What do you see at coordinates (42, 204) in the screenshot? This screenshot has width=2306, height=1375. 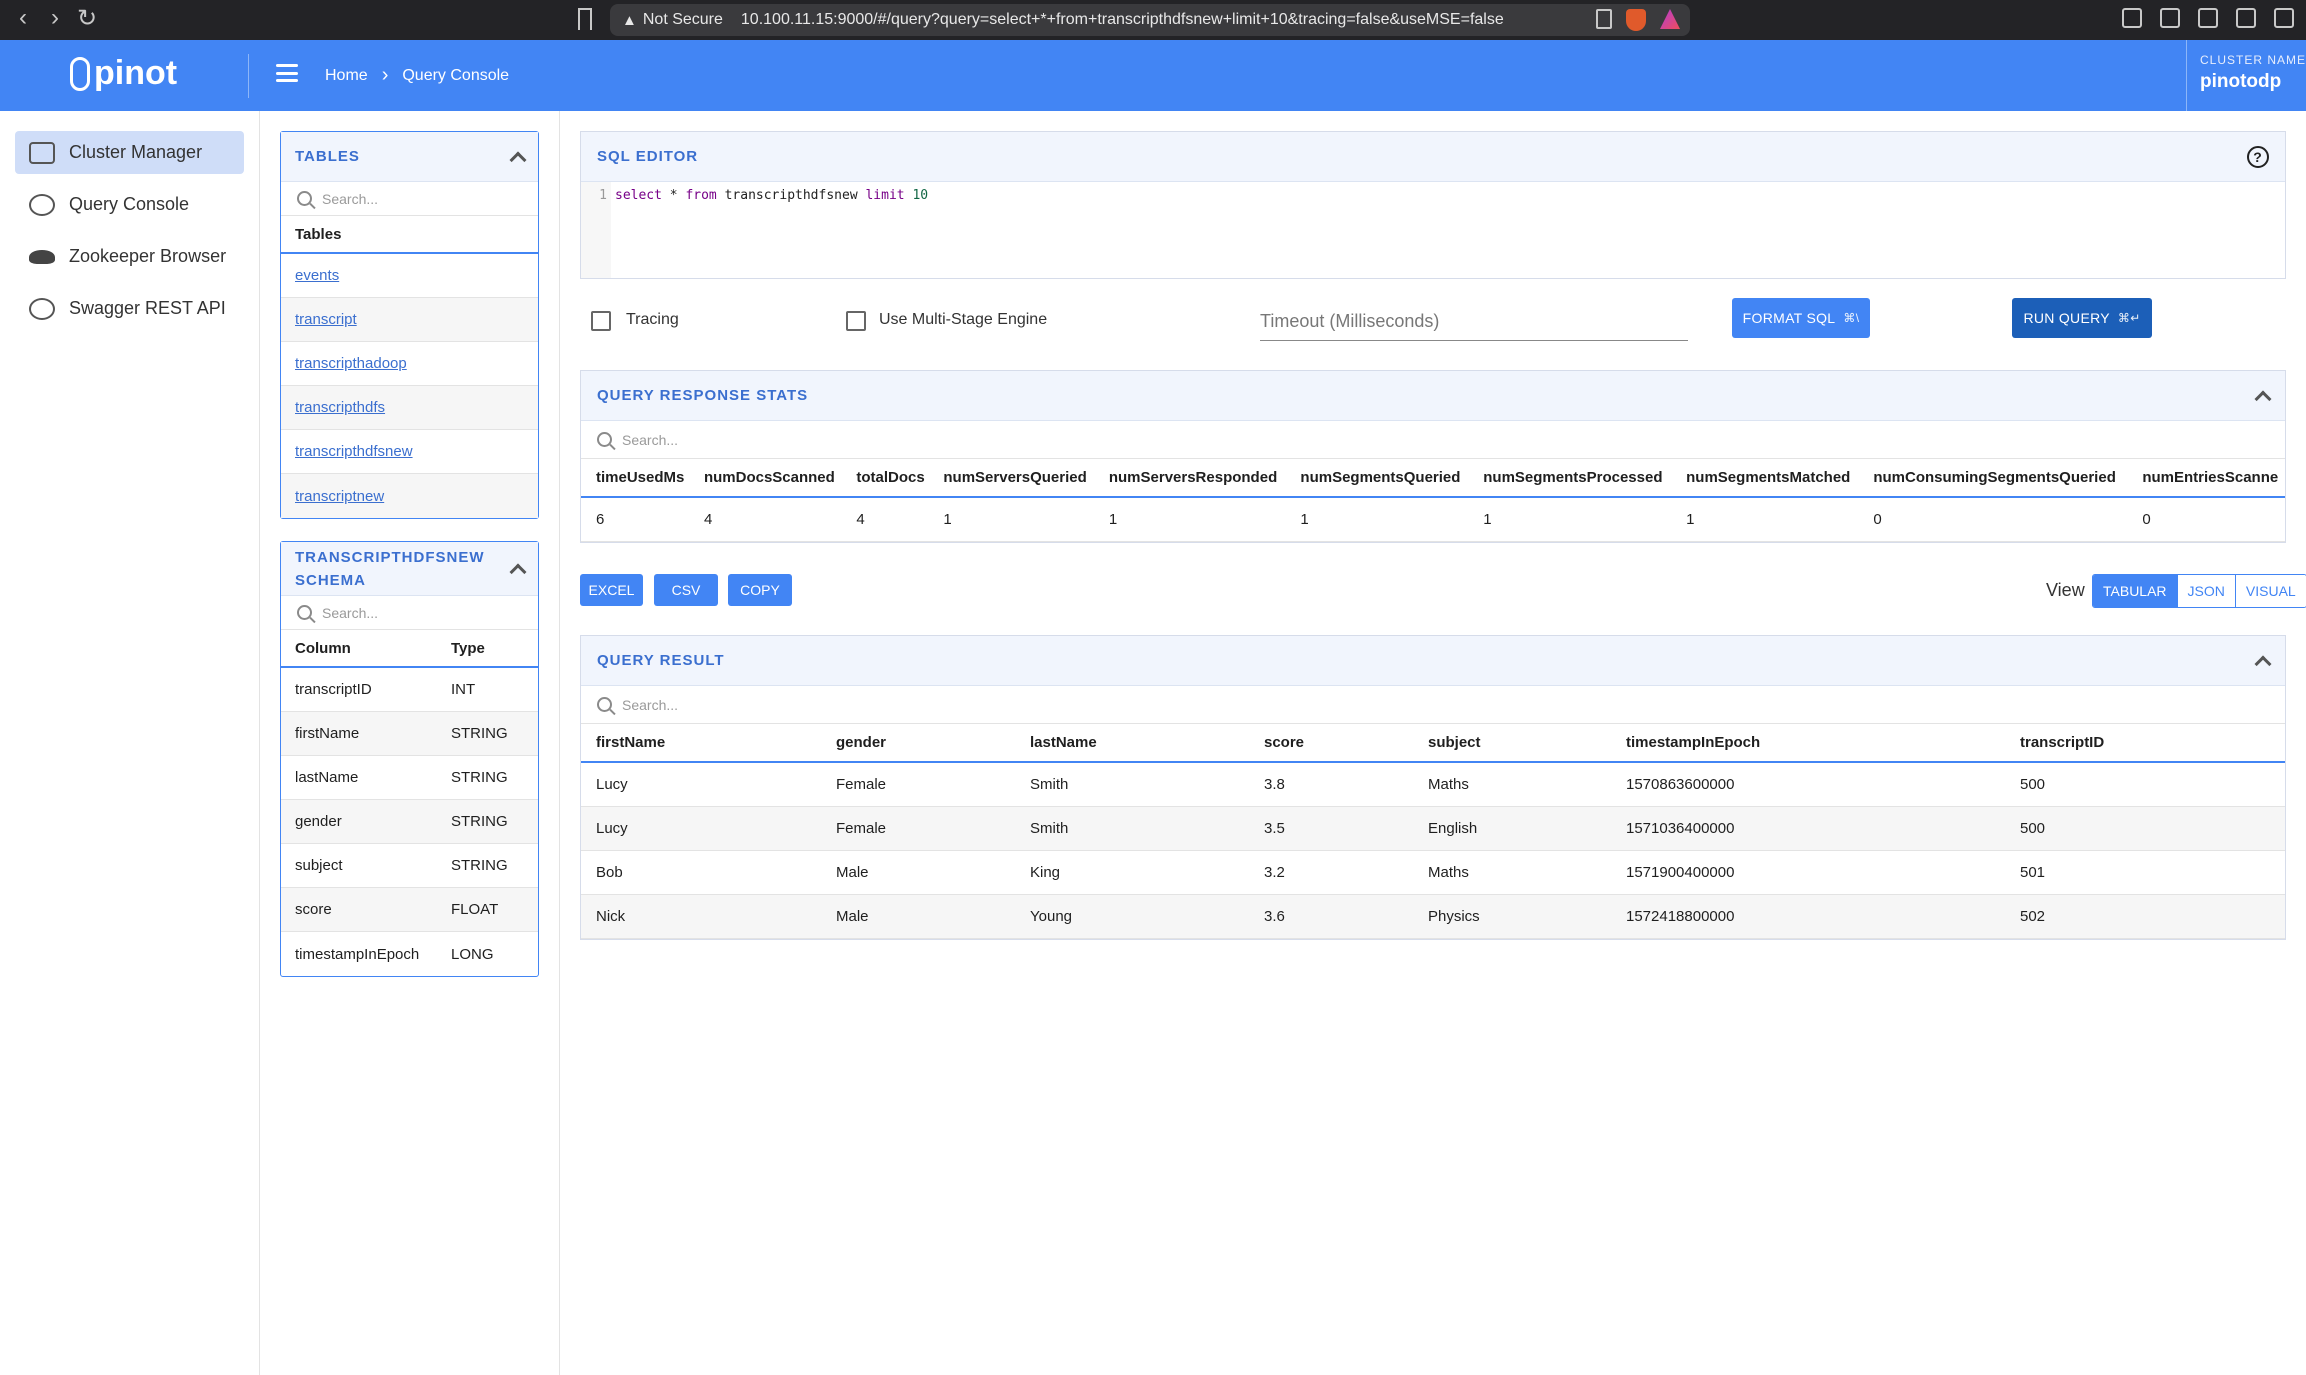 I see `query-icon` at bounding box center [42, 204].